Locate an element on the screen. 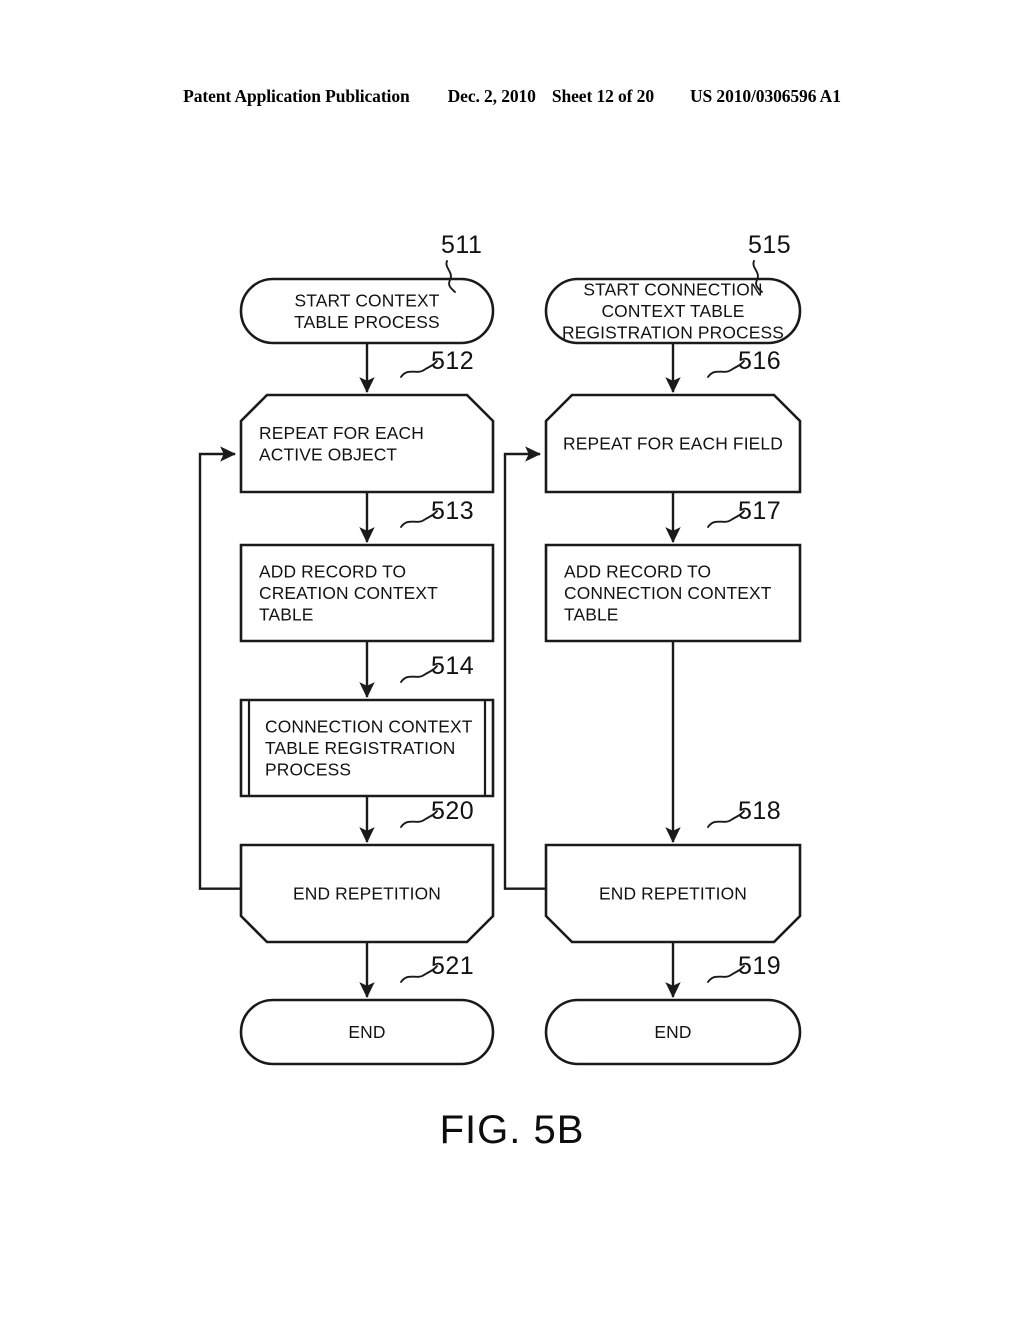 This screenshot has width=1024, height=1320. reference-callout-514: 514 is located at coordinates (437, 667).